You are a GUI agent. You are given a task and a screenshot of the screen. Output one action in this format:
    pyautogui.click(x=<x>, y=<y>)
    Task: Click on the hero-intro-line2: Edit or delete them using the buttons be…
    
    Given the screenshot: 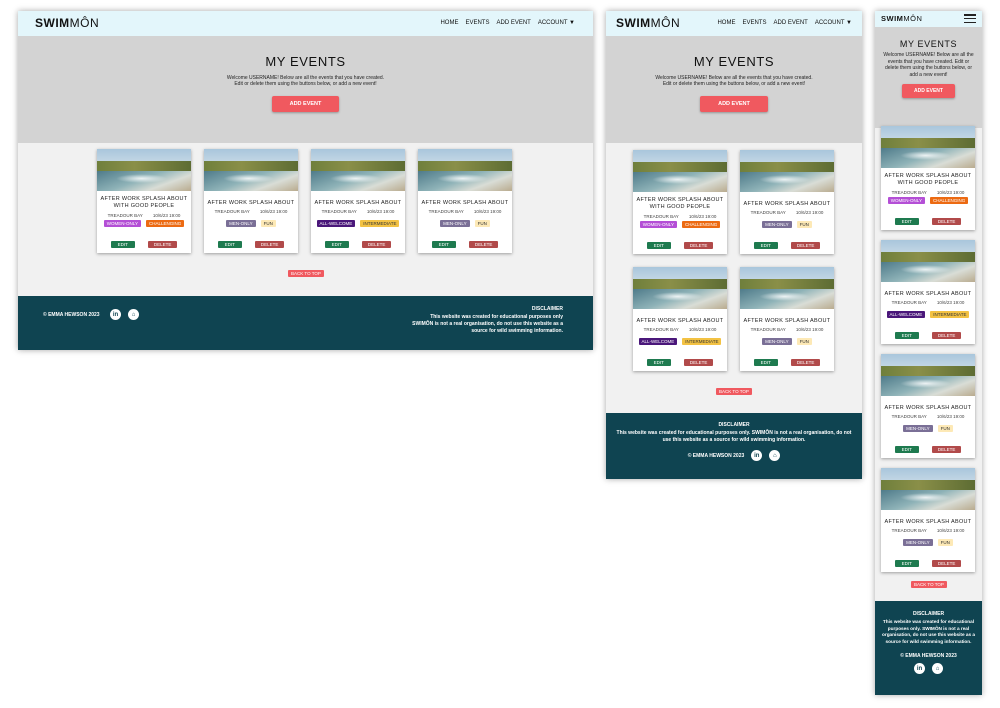 What is the action you would take?
    pyautogui.click(x=734, y=84)
    